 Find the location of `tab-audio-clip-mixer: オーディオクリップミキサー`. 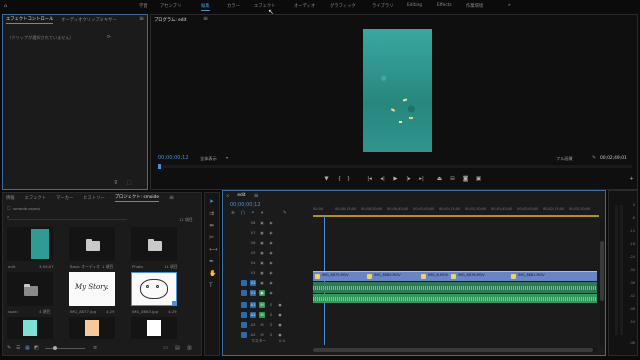

tab-audio-clip-mixer: オーディオクリップミキサー is located at coordinates (88, 20).